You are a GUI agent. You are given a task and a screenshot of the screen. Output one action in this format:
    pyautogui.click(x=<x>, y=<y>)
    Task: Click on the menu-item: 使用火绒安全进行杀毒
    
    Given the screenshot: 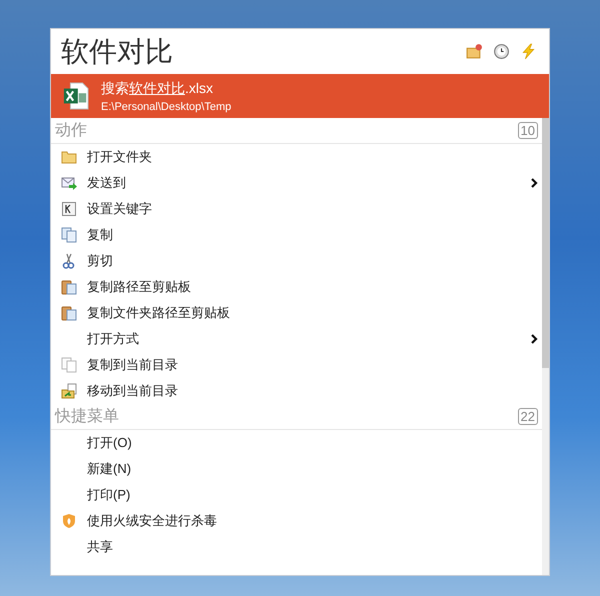 What is the action you would take?
    pyautogui.click(x=296, y=521)
    